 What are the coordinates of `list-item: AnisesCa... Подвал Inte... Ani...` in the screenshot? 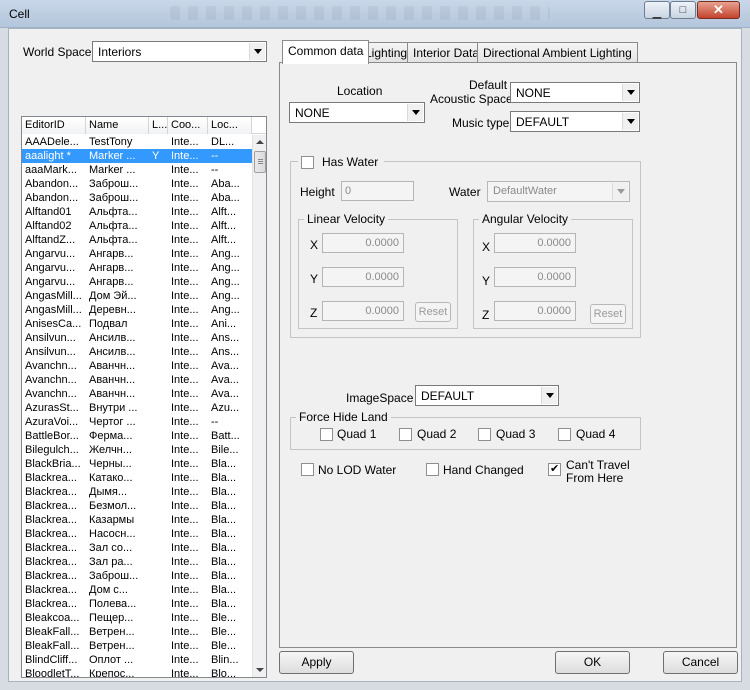 It's located at (137, 324).